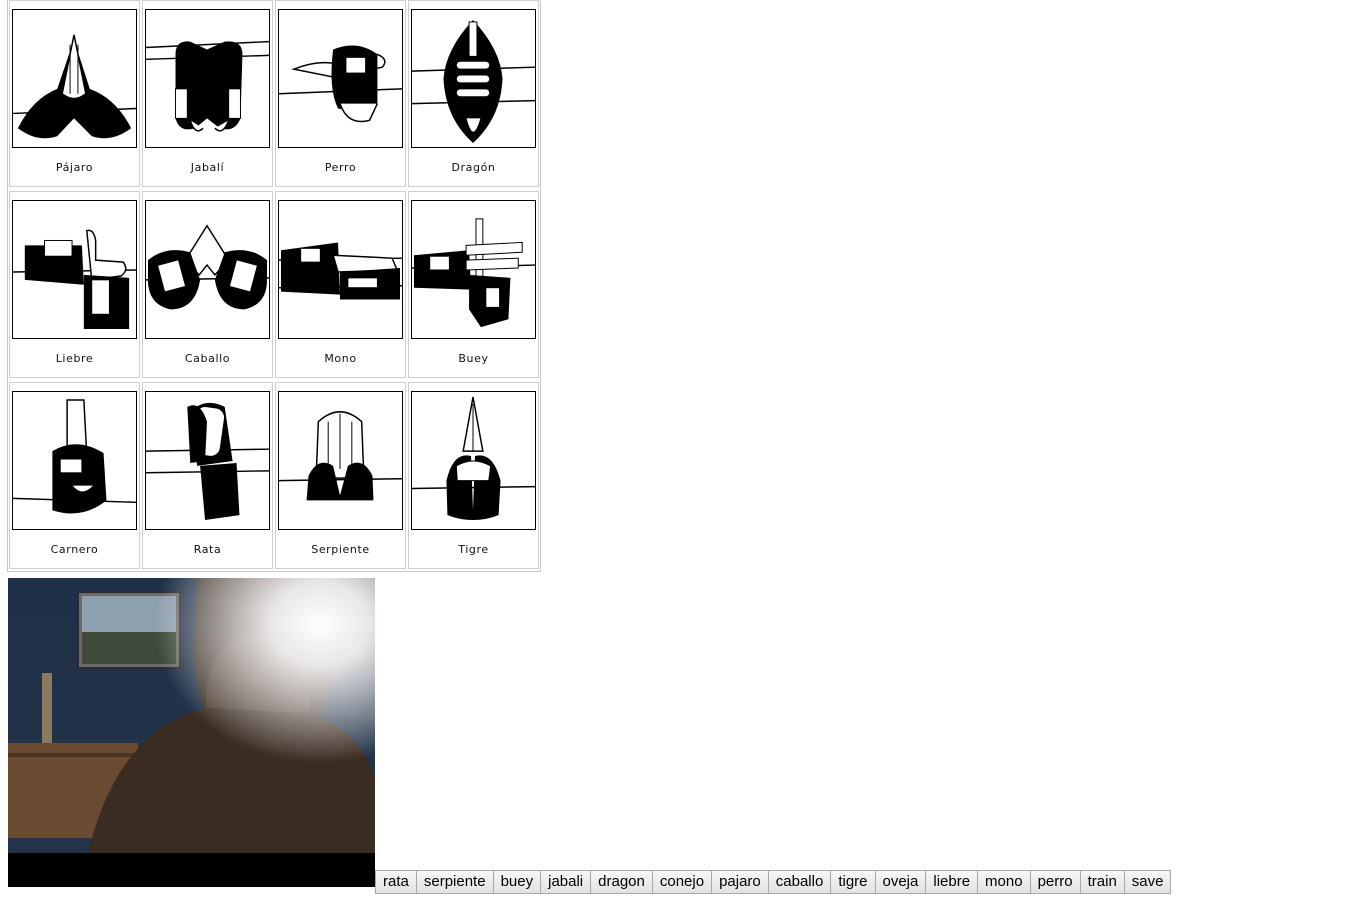 This screenshot has width=1355, height=911. Describe the element at coordinates (74, 167) in the screenshot. I see `hand-sign-label: Pájaro` at that location.